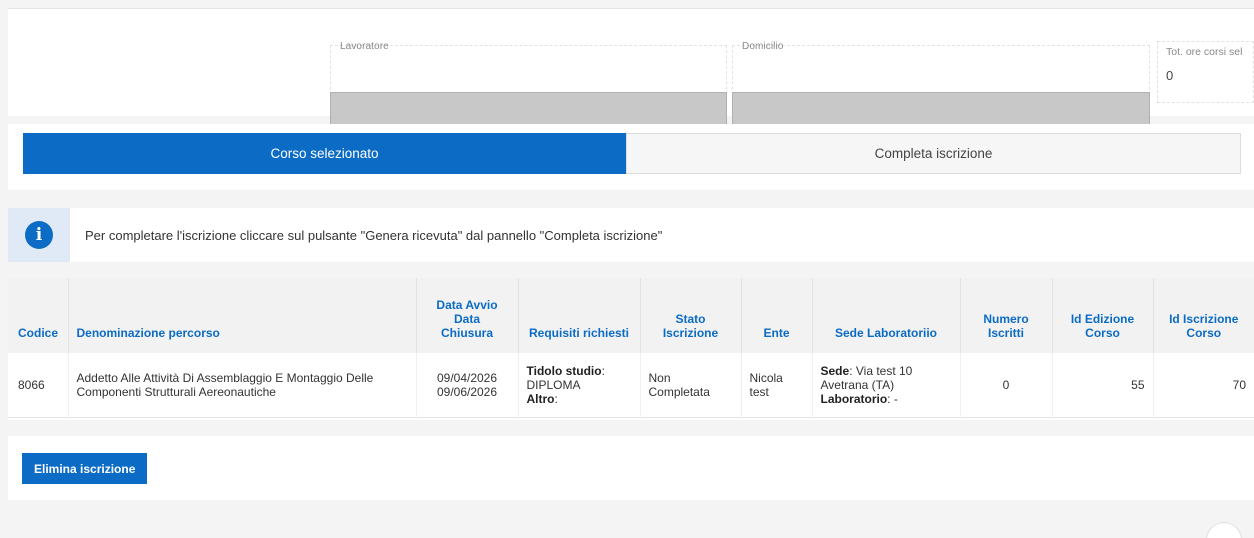 The height and width of the screenshot is (538, 1254). I want to click on col-data: Data Avvio Data Chiusura, so click(466, 315).